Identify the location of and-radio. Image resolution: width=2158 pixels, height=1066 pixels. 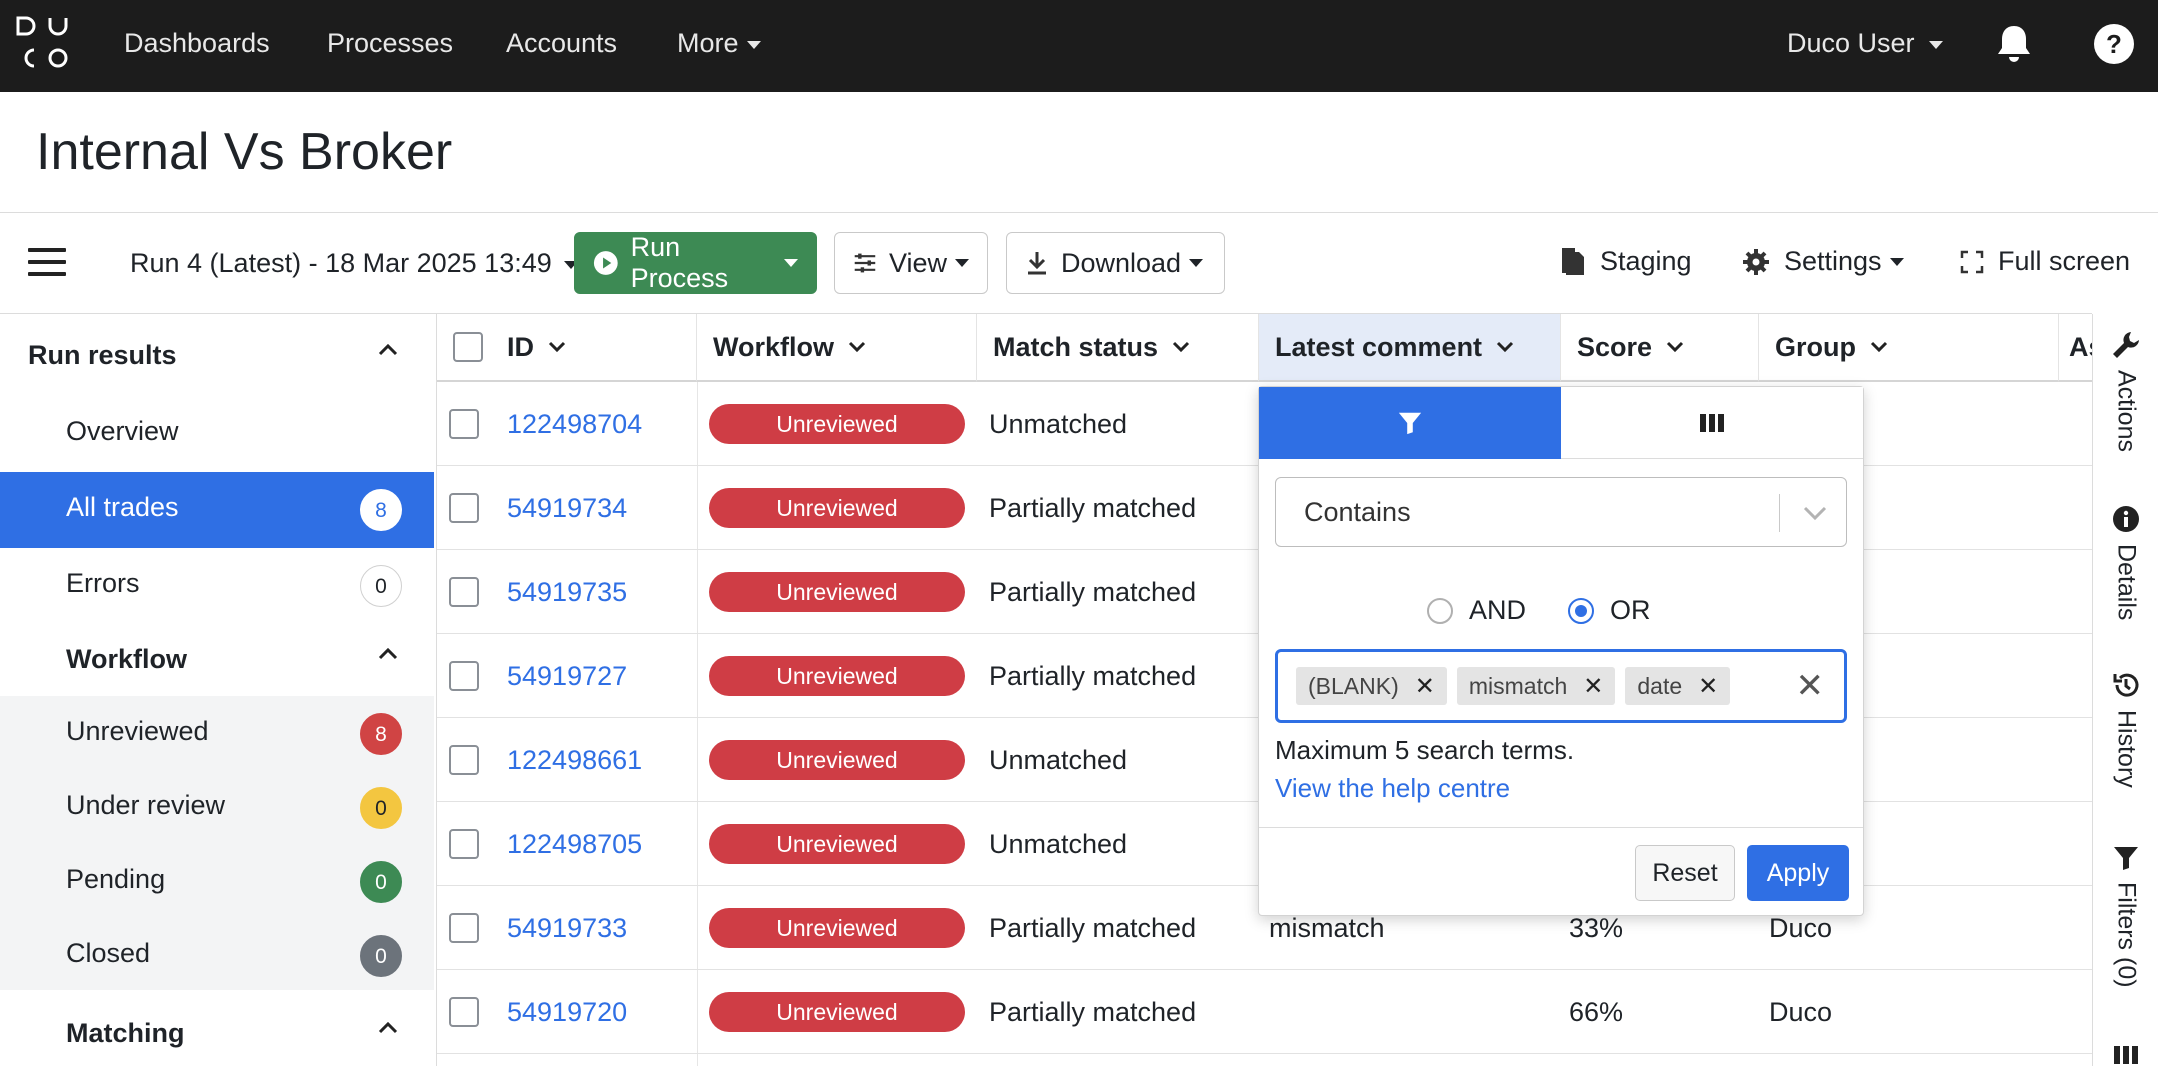
(1440, 610).